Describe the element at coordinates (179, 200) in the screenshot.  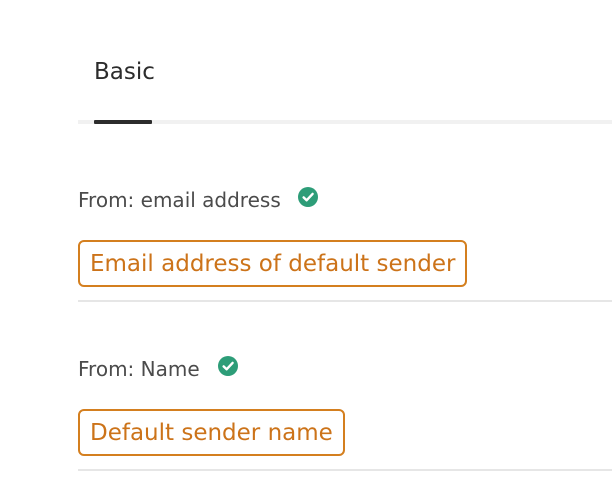
I see `from-email-label: From: email address` at that location.